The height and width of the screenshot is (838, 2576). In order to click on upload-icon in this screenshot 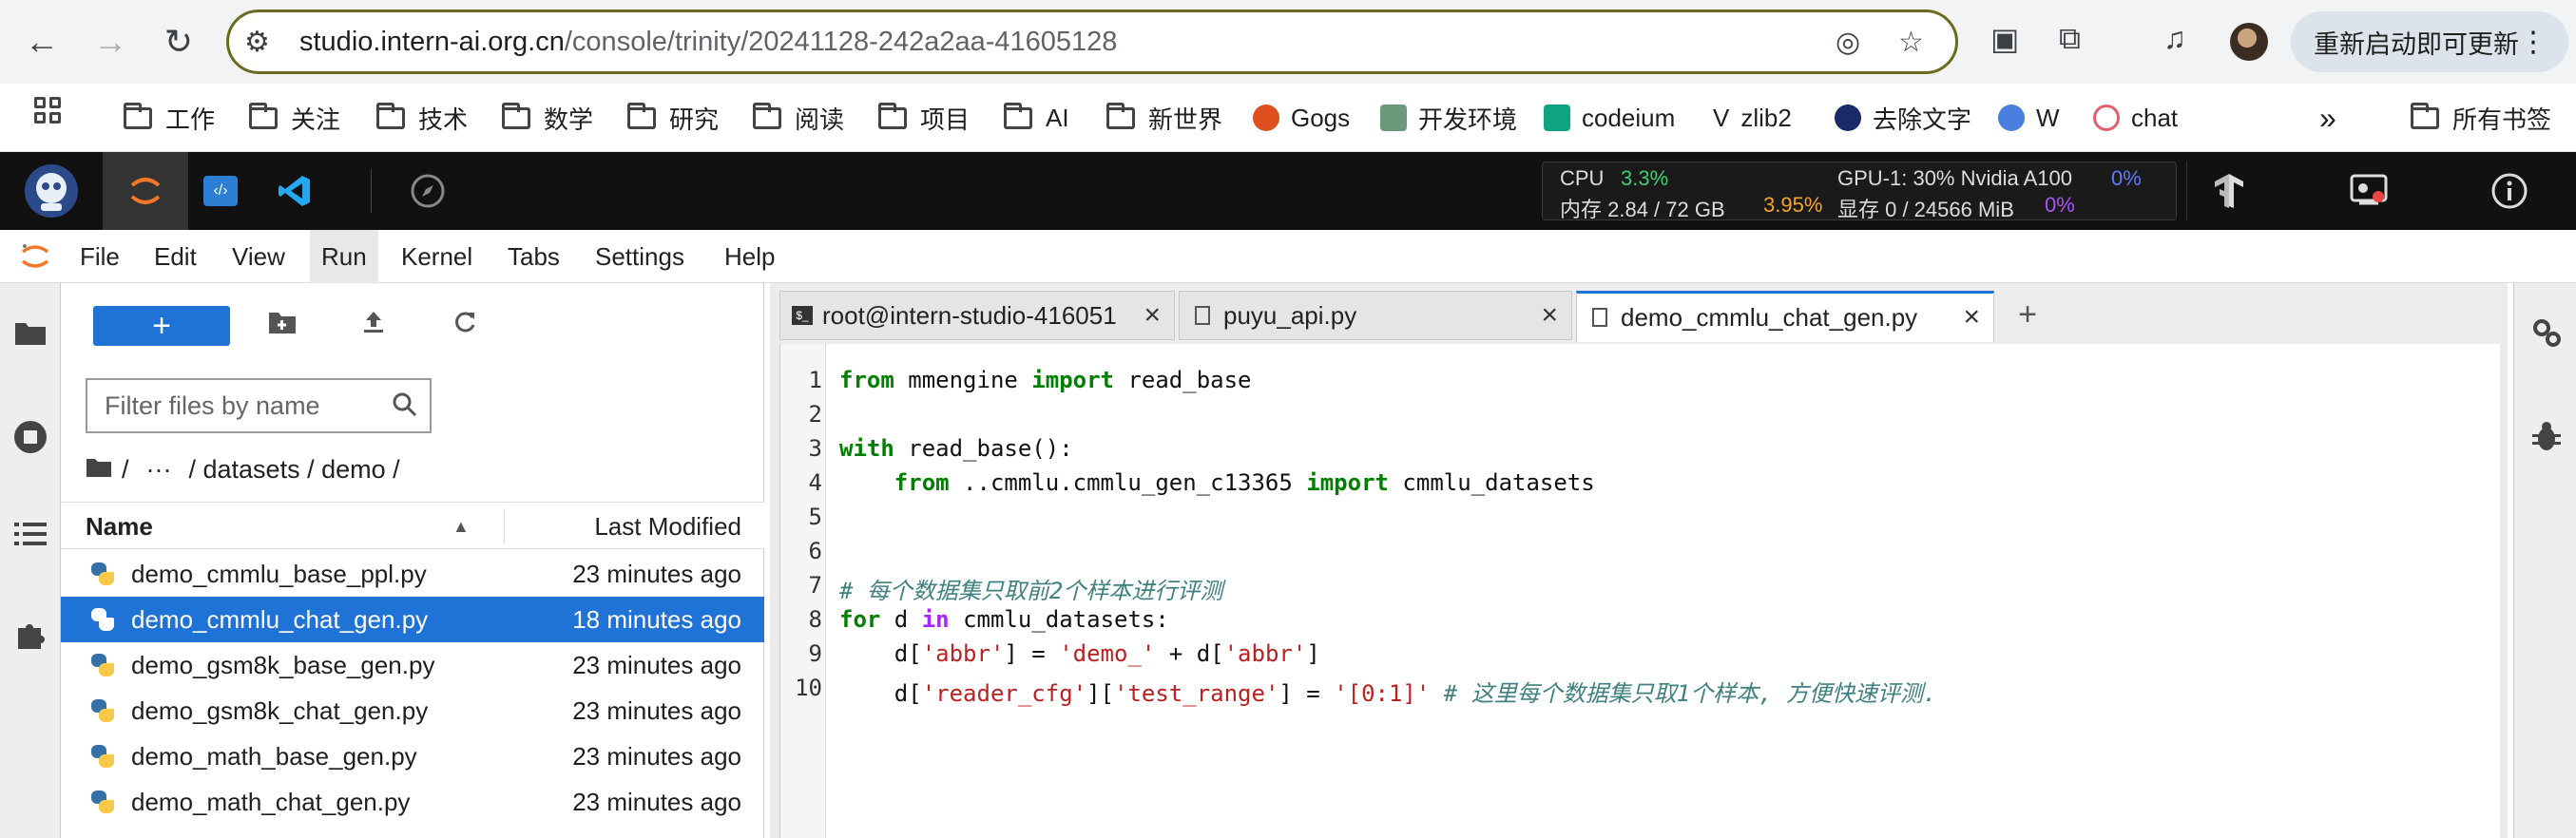, I will do `click(373, 325)`.